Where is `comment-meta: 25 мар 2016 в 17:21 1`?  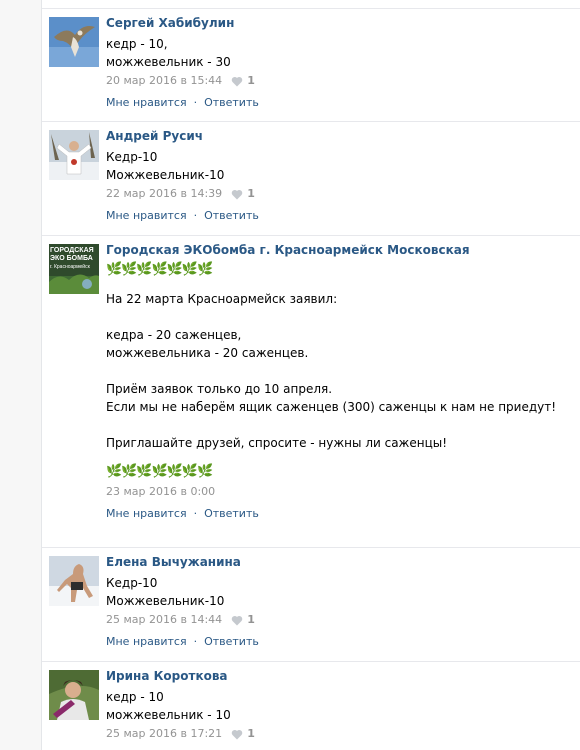
comment-meta: 25 мар 2016 в 17:21 1 is located at coordinates (340, 734).